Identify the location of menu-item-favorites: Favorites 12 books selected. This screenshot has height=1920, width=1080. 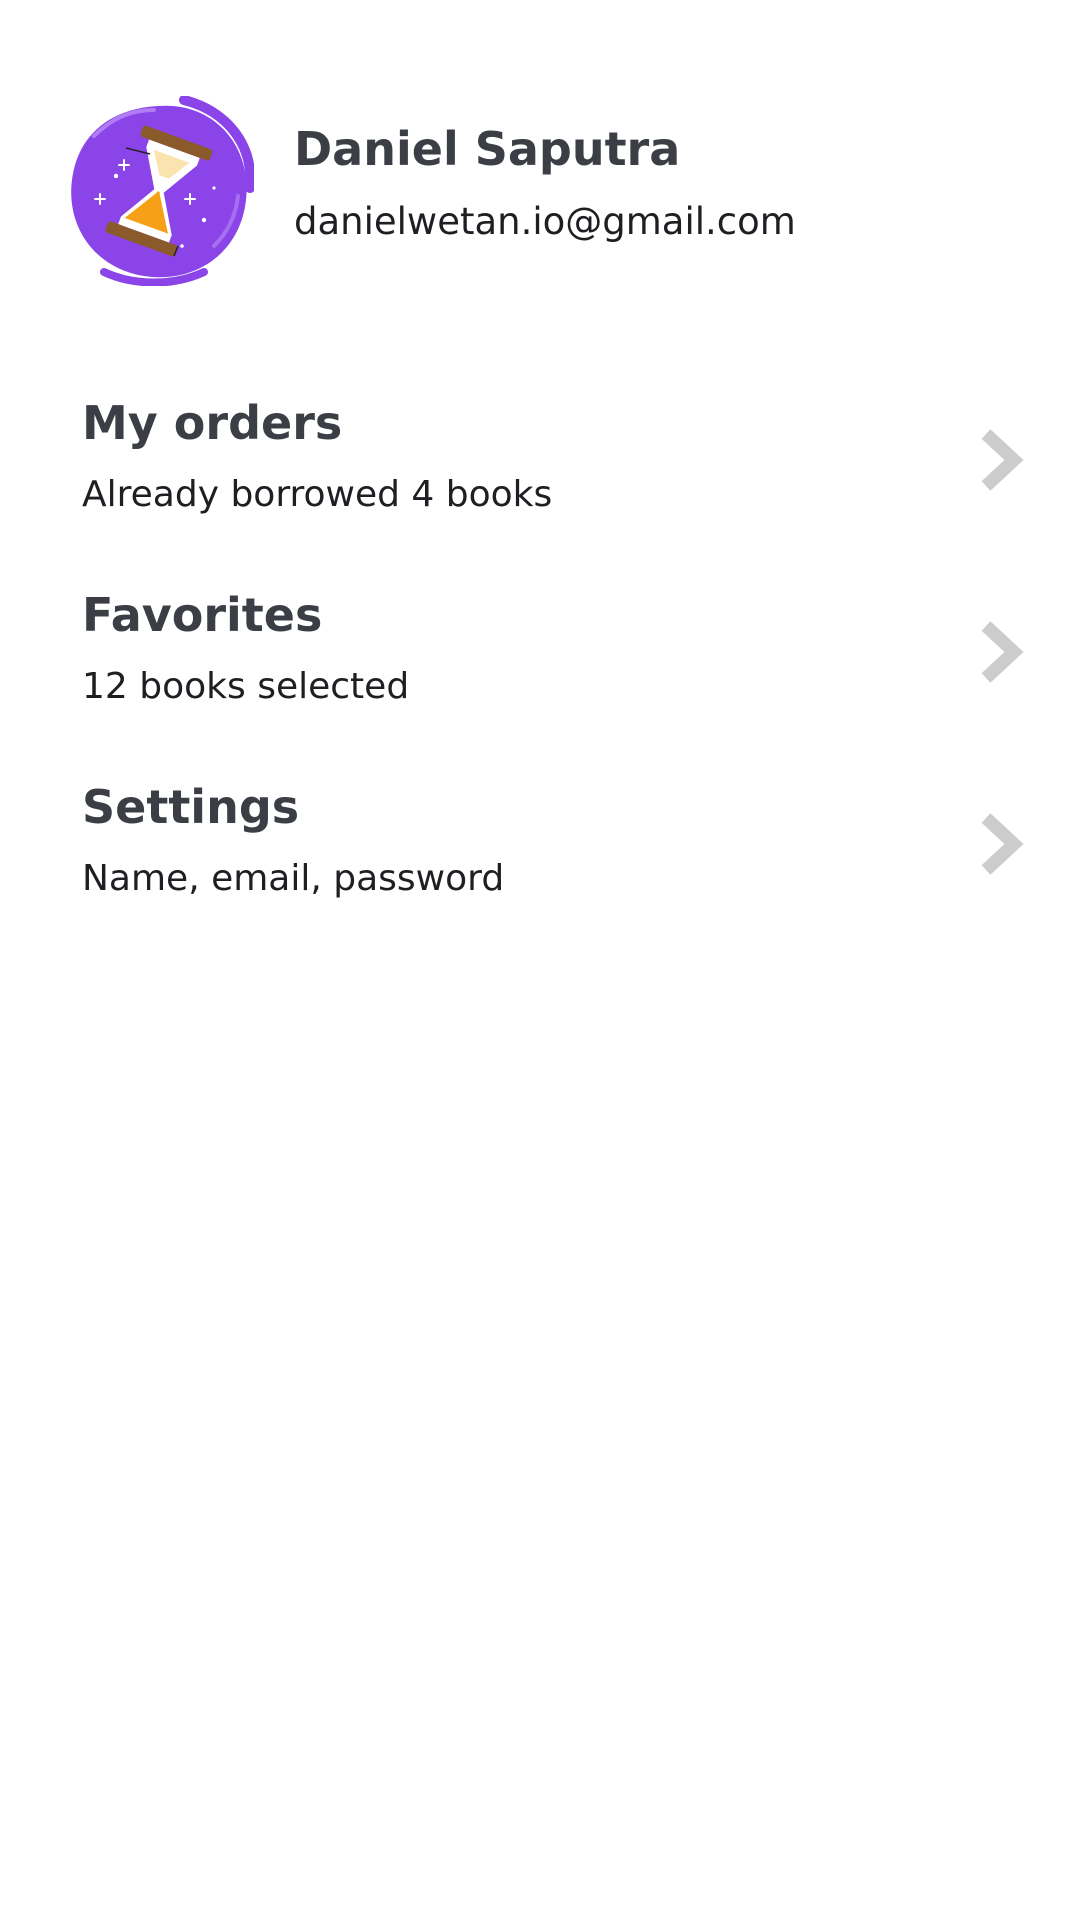
(540, 678).